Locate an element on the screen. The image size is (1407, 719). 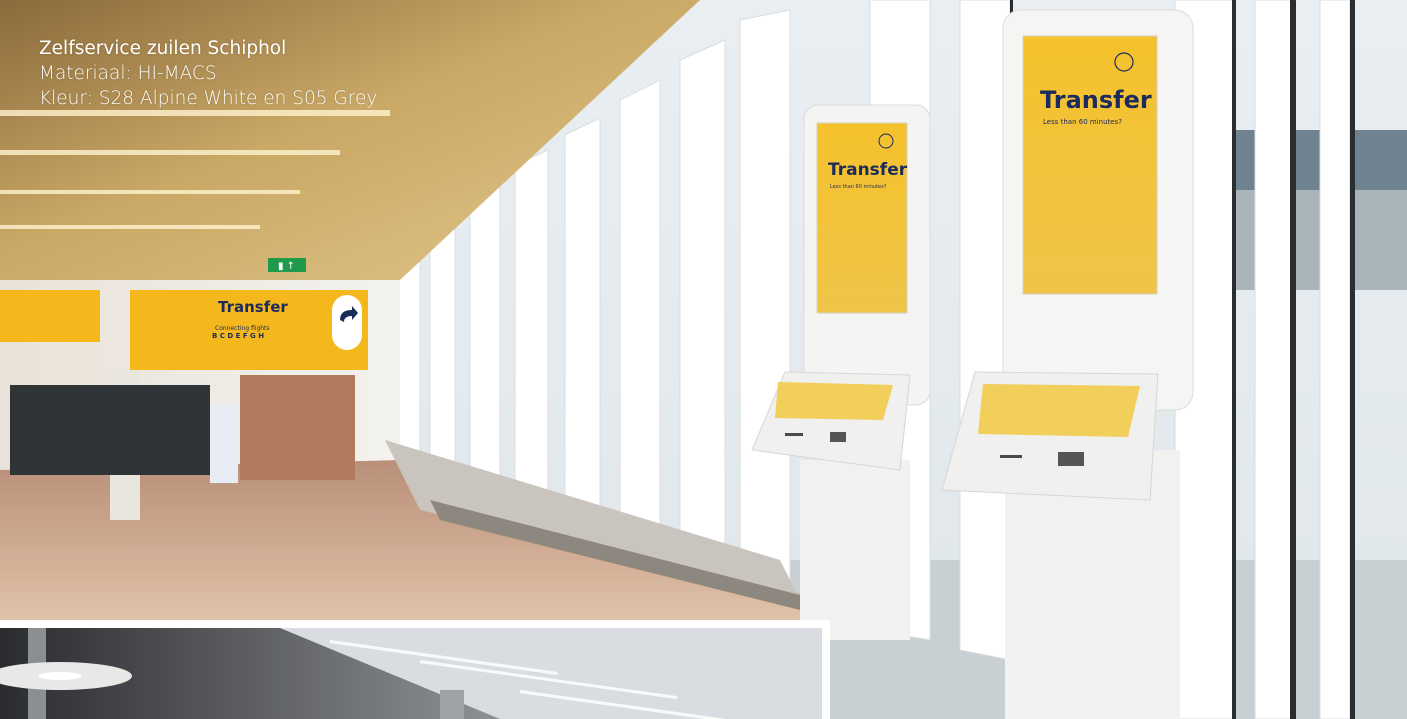
gate-area is located at coordinates (110, 430).